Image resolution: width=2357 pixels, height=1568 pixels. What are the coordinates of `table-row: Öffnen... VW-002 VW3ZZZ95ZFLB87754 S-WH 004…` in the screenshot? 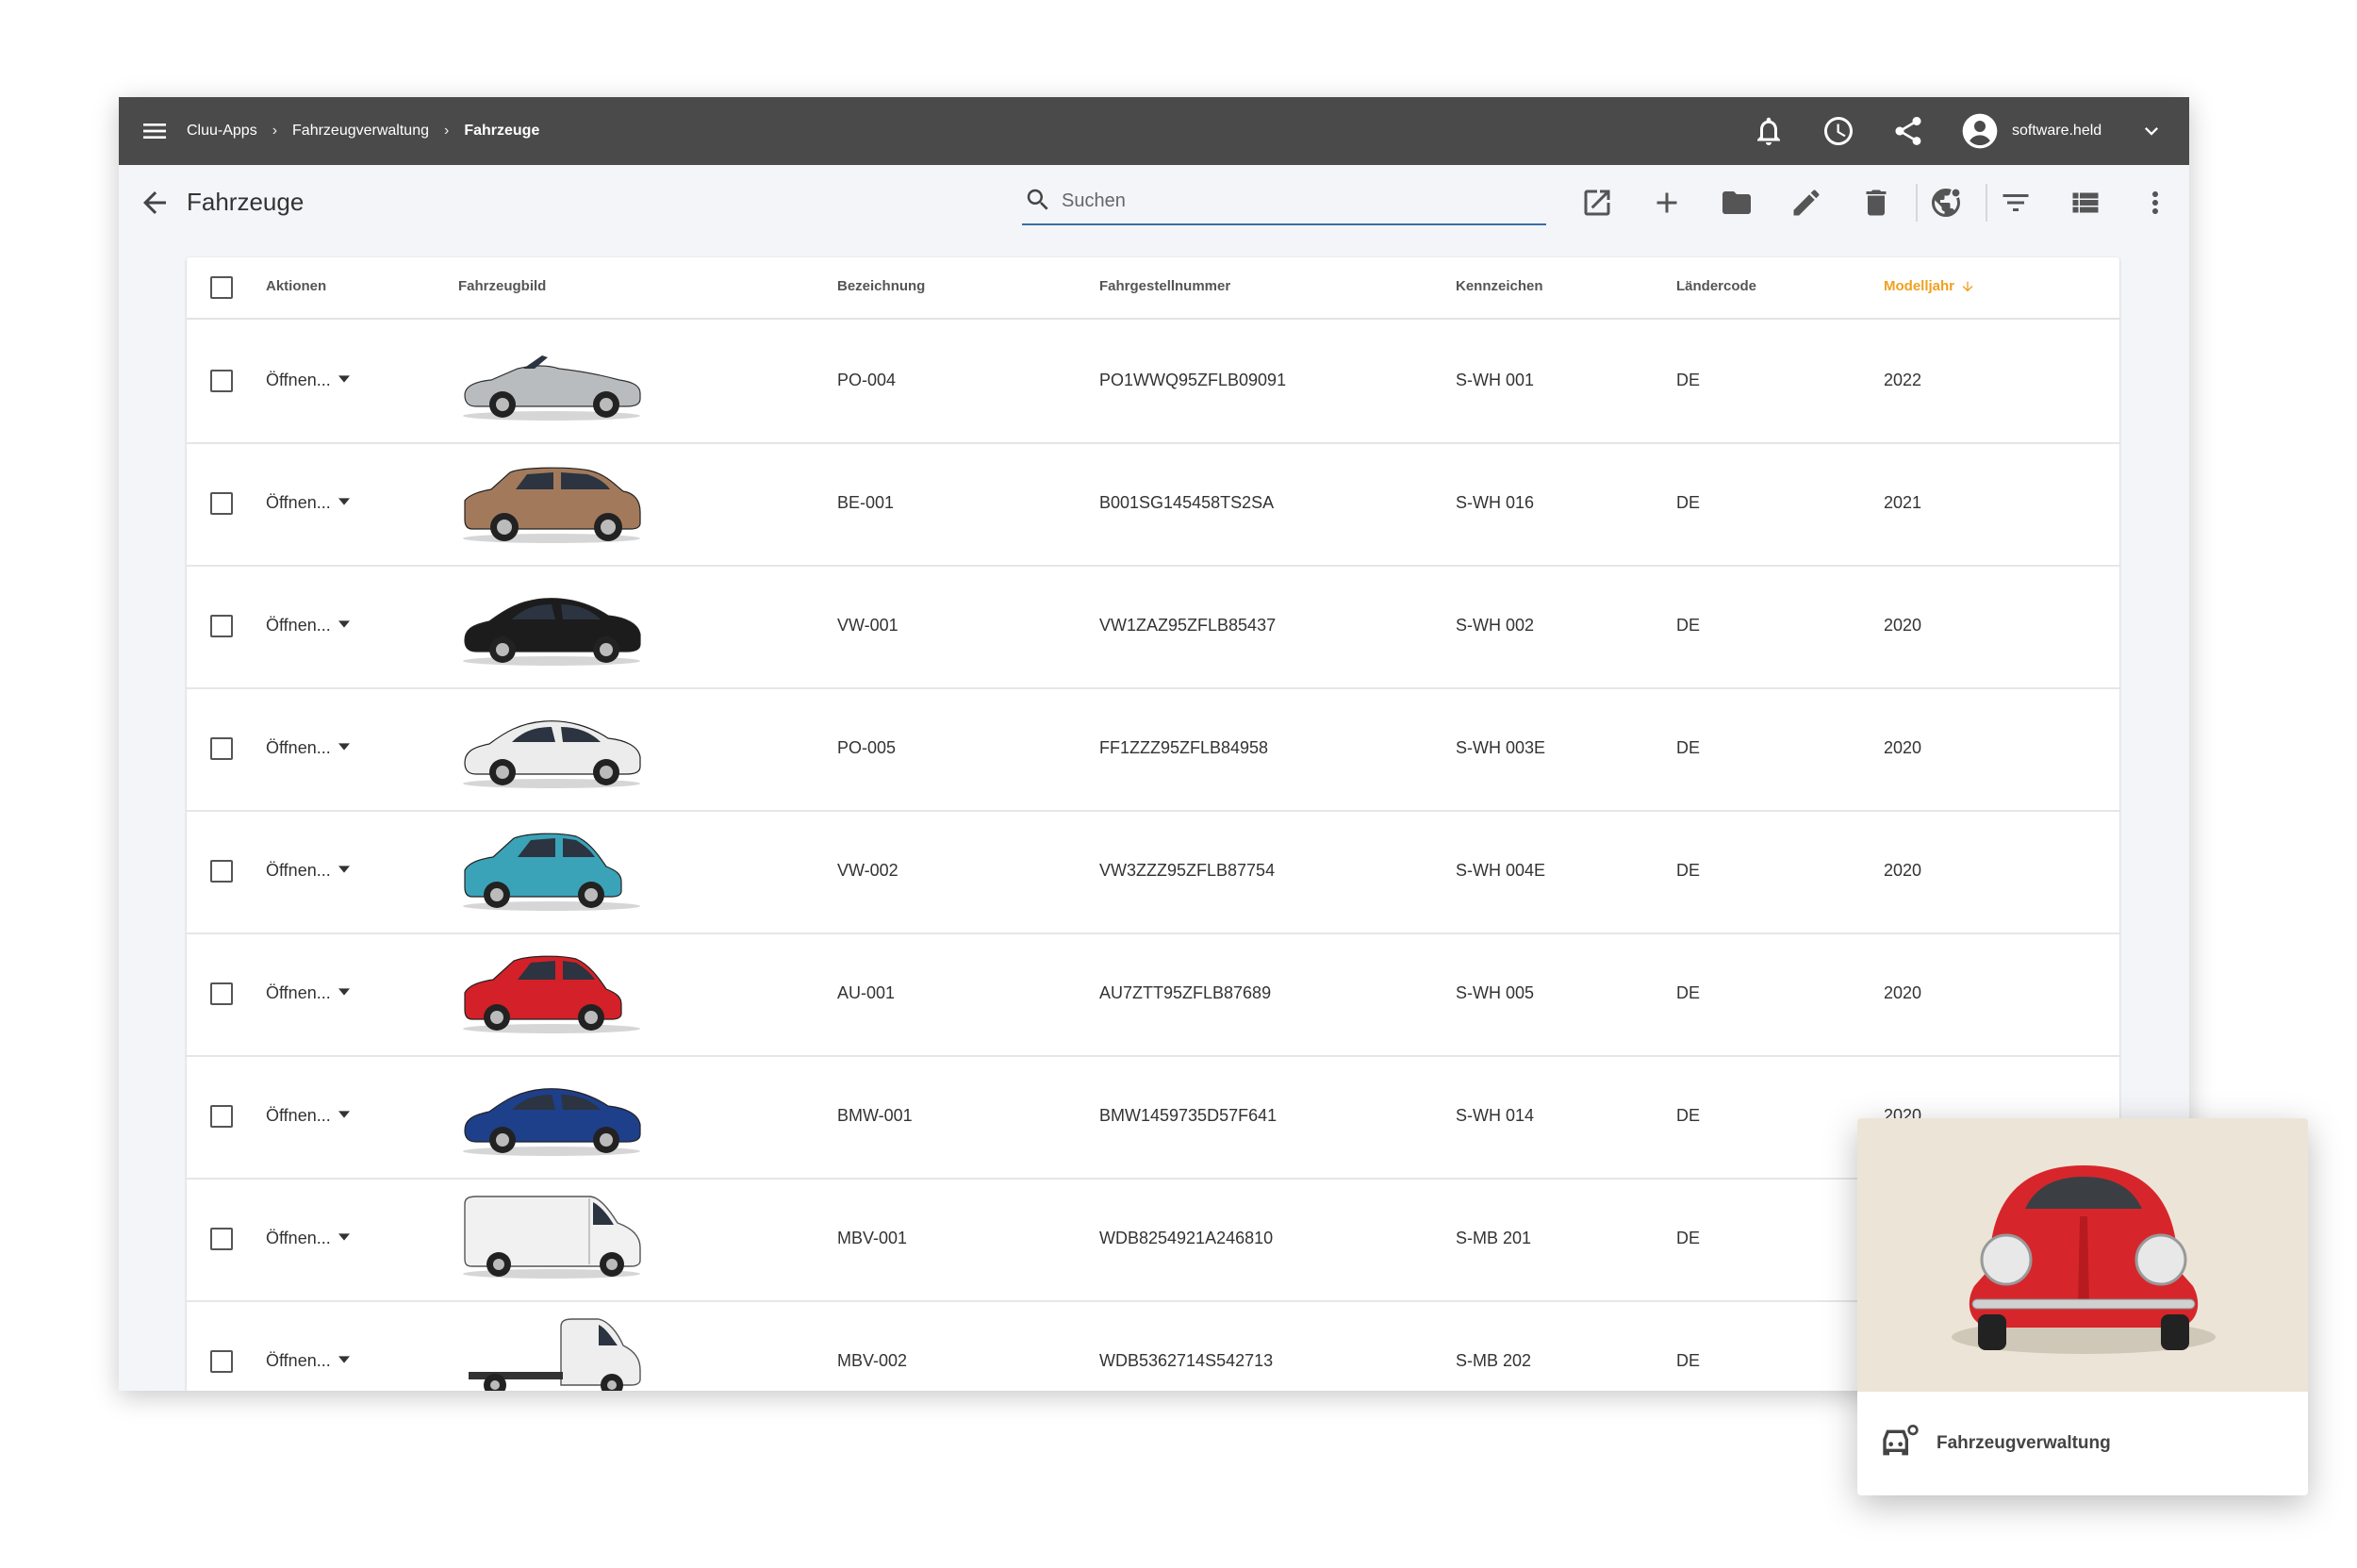 It's located at (1153, 872).